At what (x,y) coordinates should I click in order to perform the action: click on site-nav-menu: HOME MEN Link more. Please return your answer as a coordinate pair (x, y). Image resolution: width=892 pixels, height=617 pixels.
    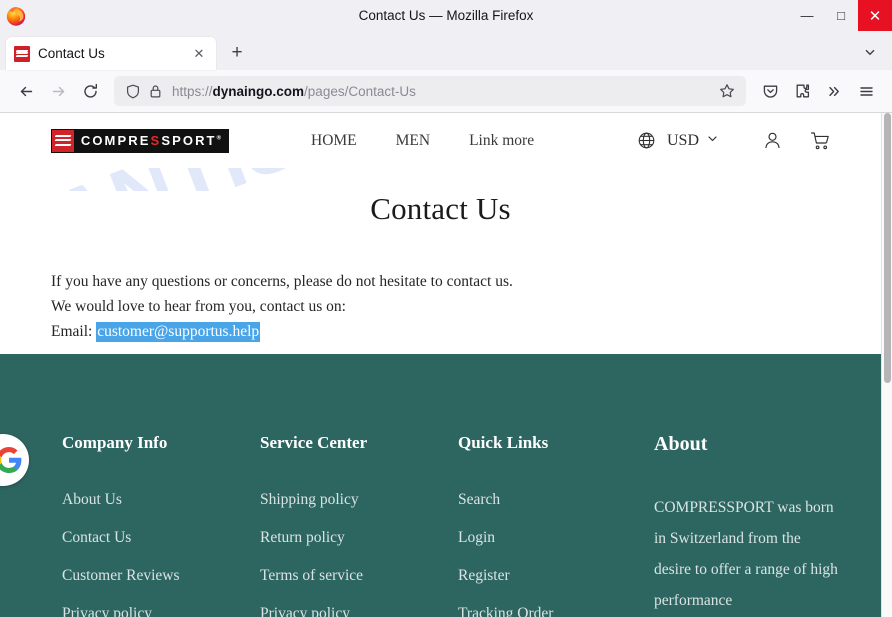
    Looking at the image, I should click on (422, 141).